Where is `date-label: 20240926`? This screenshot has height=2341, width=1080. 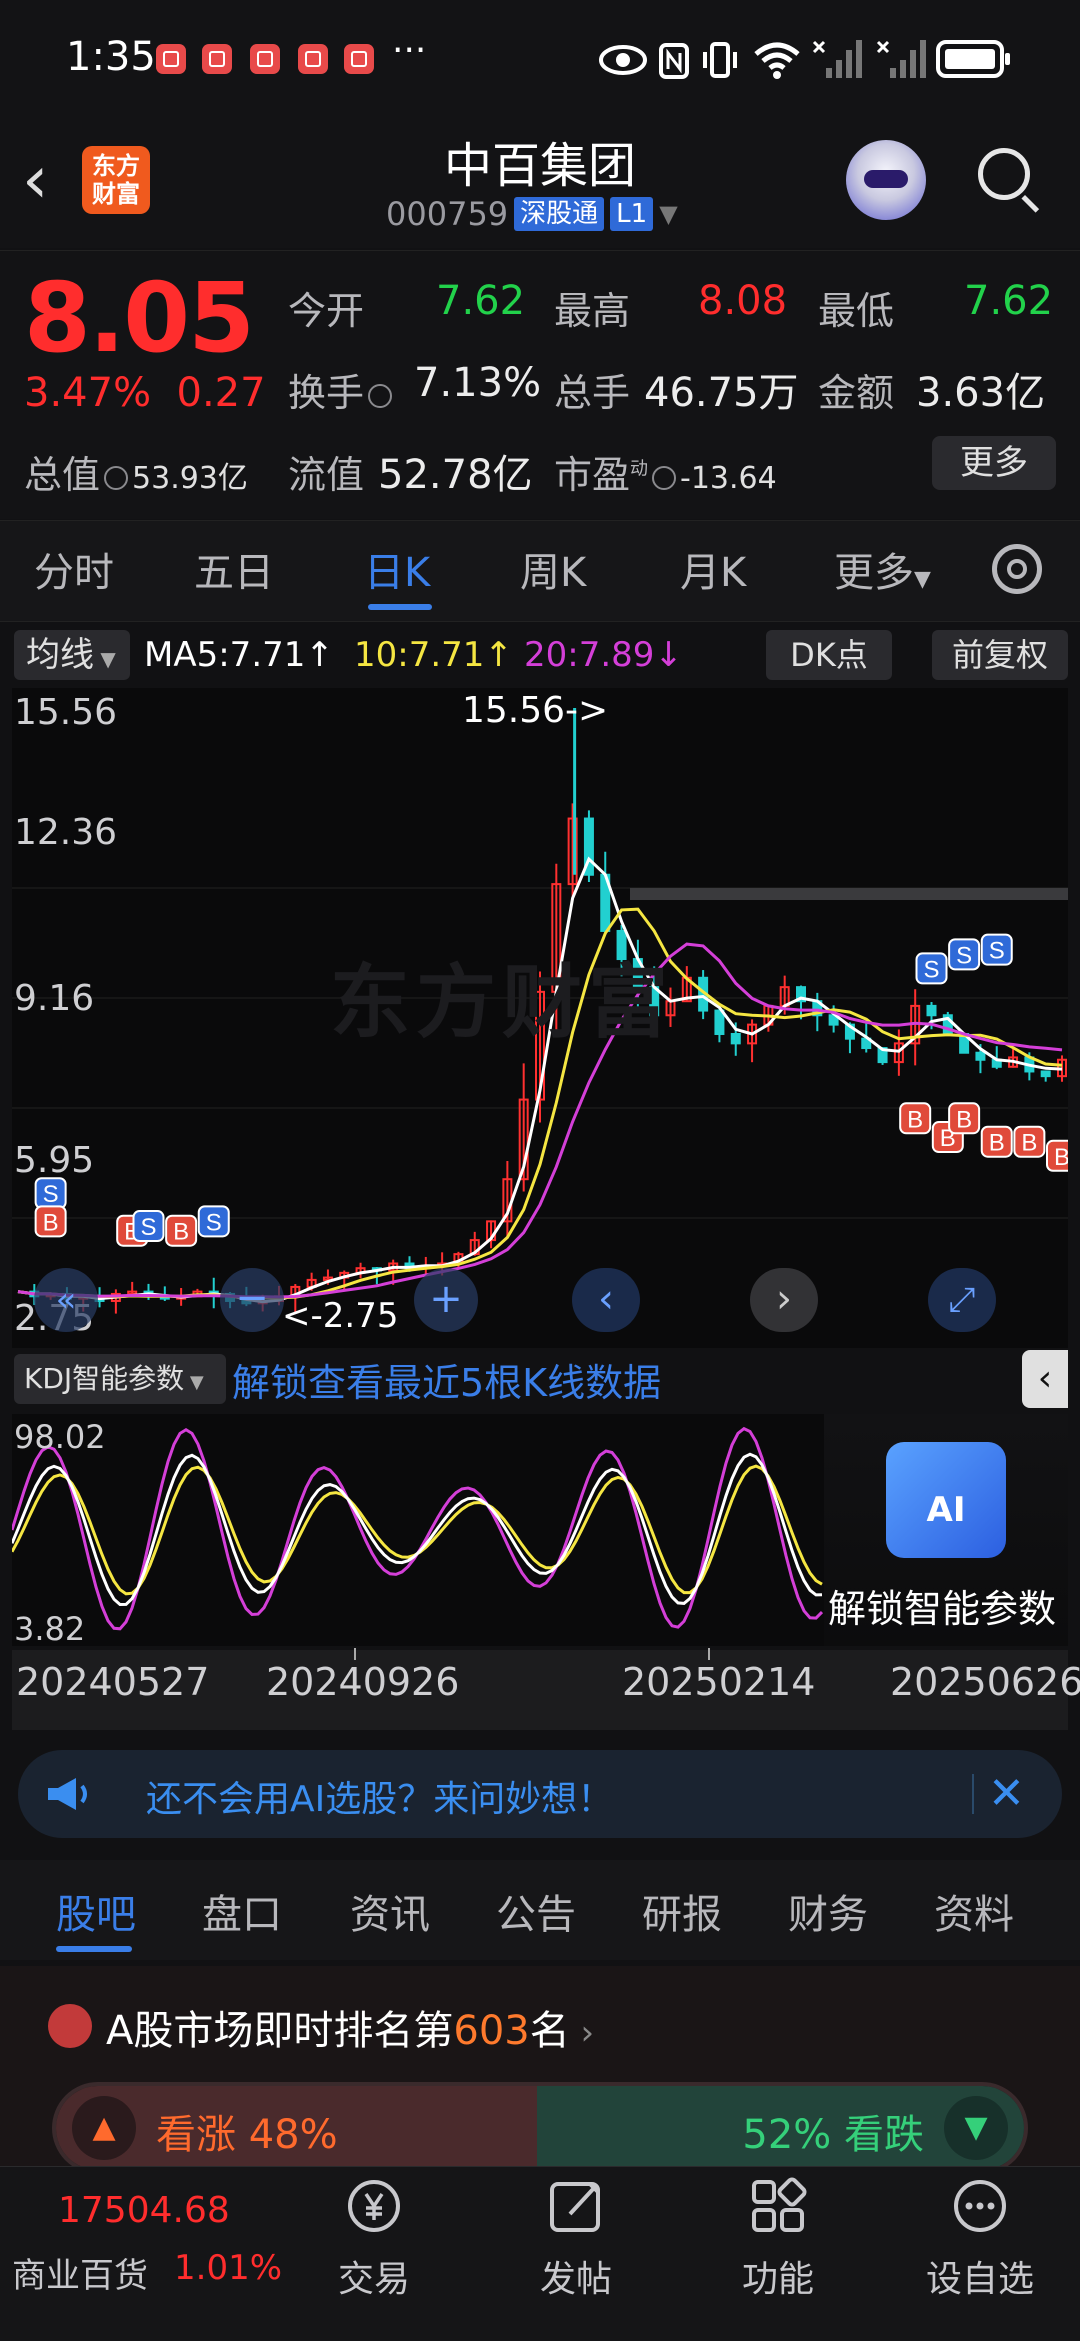 date-label: 20240926 is located at coordinates (363, 1682).